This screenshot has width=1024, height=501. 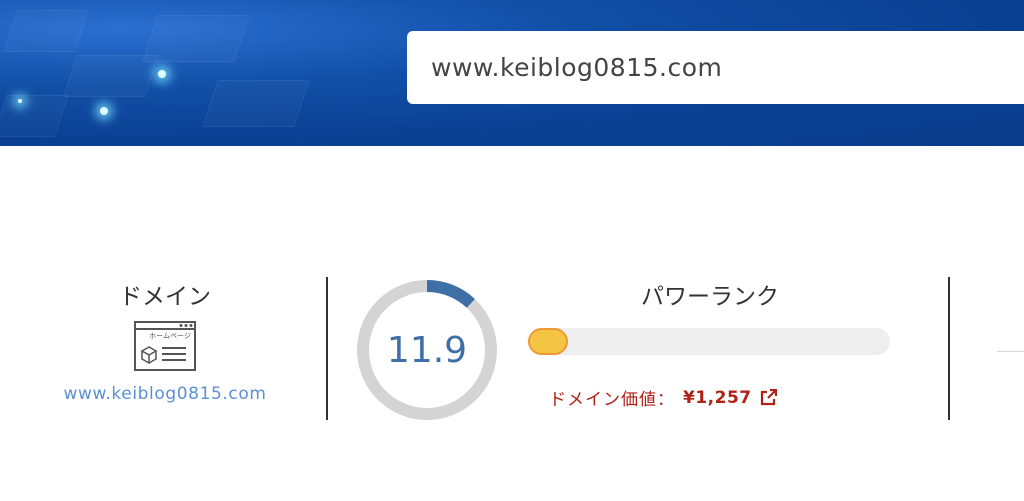 I want to click on power-rank-title: パワーランク, so click(x=710, y=297).